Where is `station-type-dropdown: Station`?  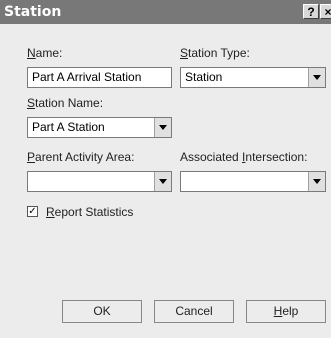 station-type-dropdown: Station is located at coordinates (253, 77).